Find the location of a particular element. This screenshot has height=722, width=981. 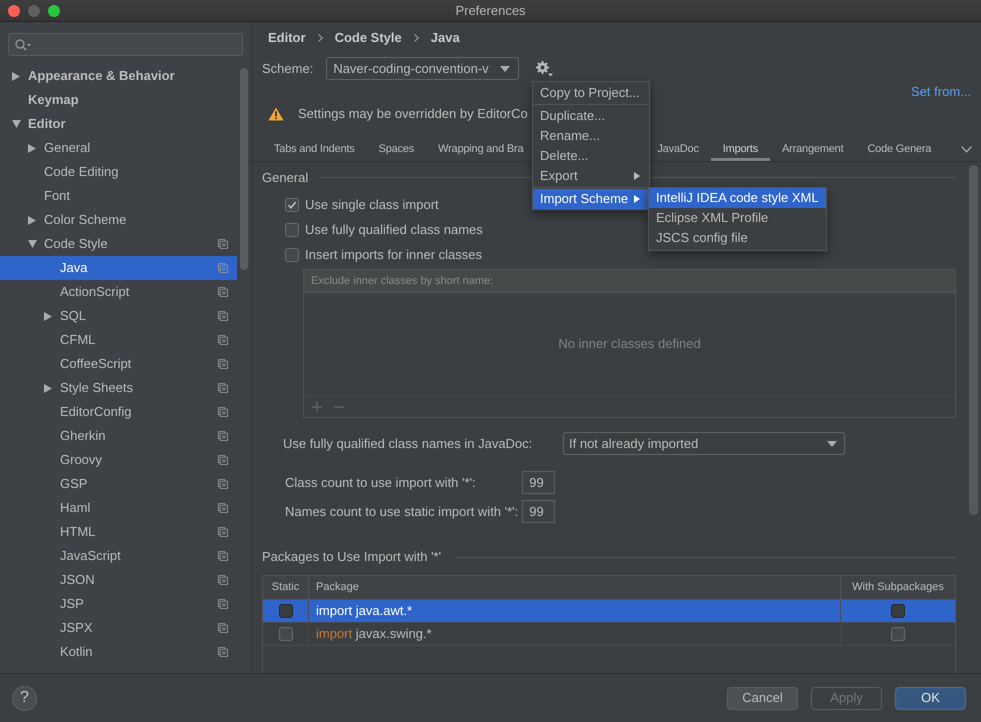

section-title: Packages to Use Import with '*' is located at coordinates (352, 557).